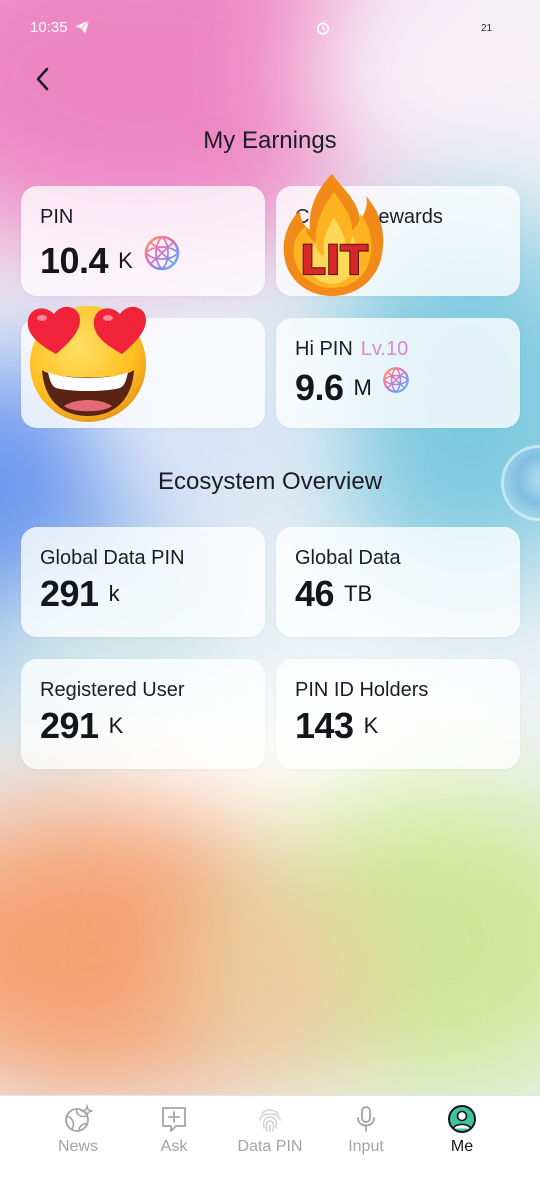 The width and height of the screenshot is (540, 1200). I want to click on nav-item-data-pin: Data PIN, so click(270, 1130).